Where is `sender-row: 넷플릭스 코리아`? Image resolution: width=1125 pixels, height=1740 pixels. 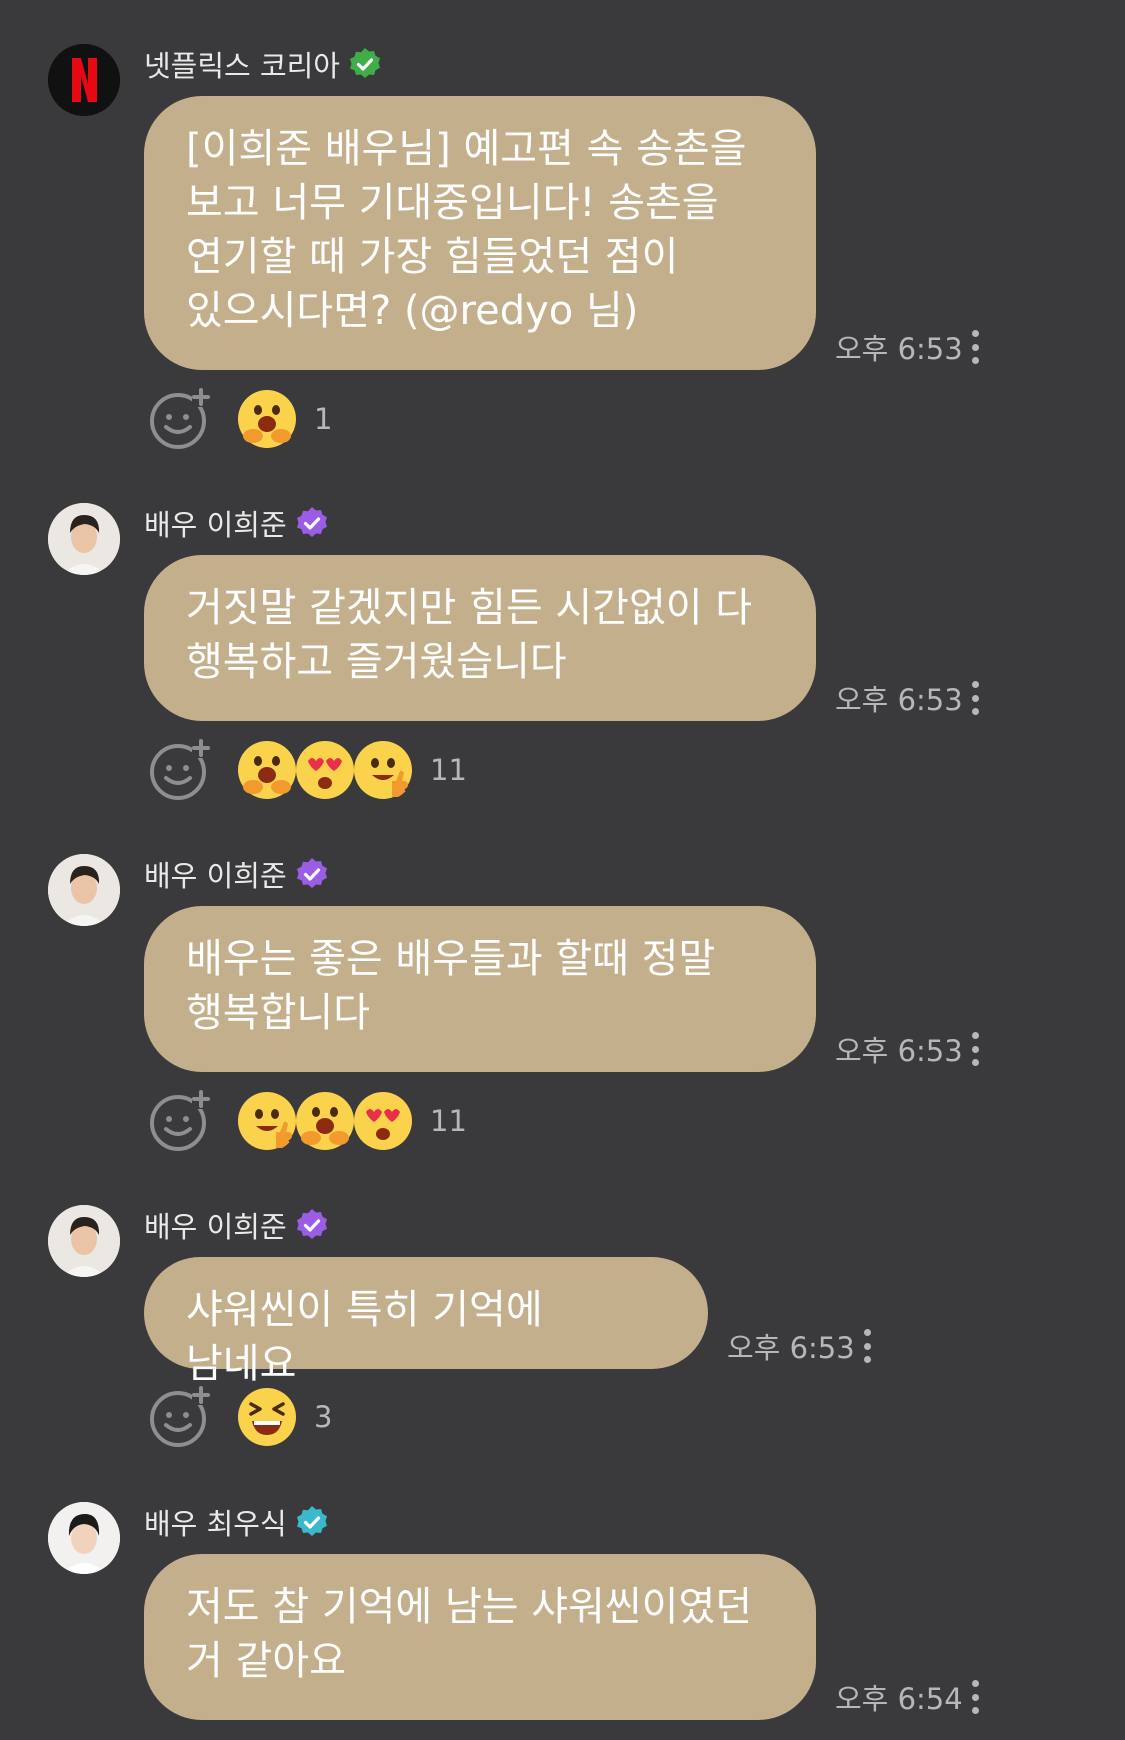
sender-row: 넷플릭스 코리아 is located at coordinates (263, 64).